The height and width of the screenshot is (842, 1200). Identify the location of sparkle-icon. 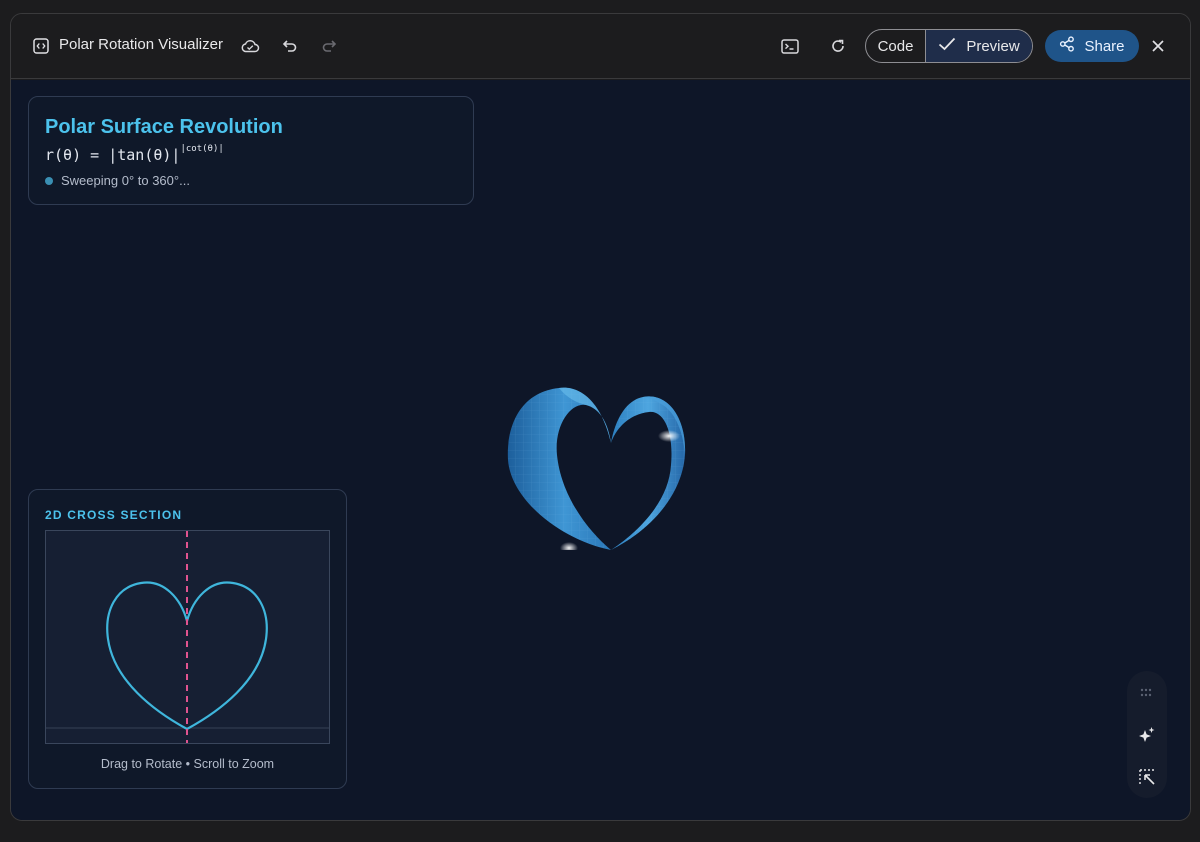
(1147, 735).